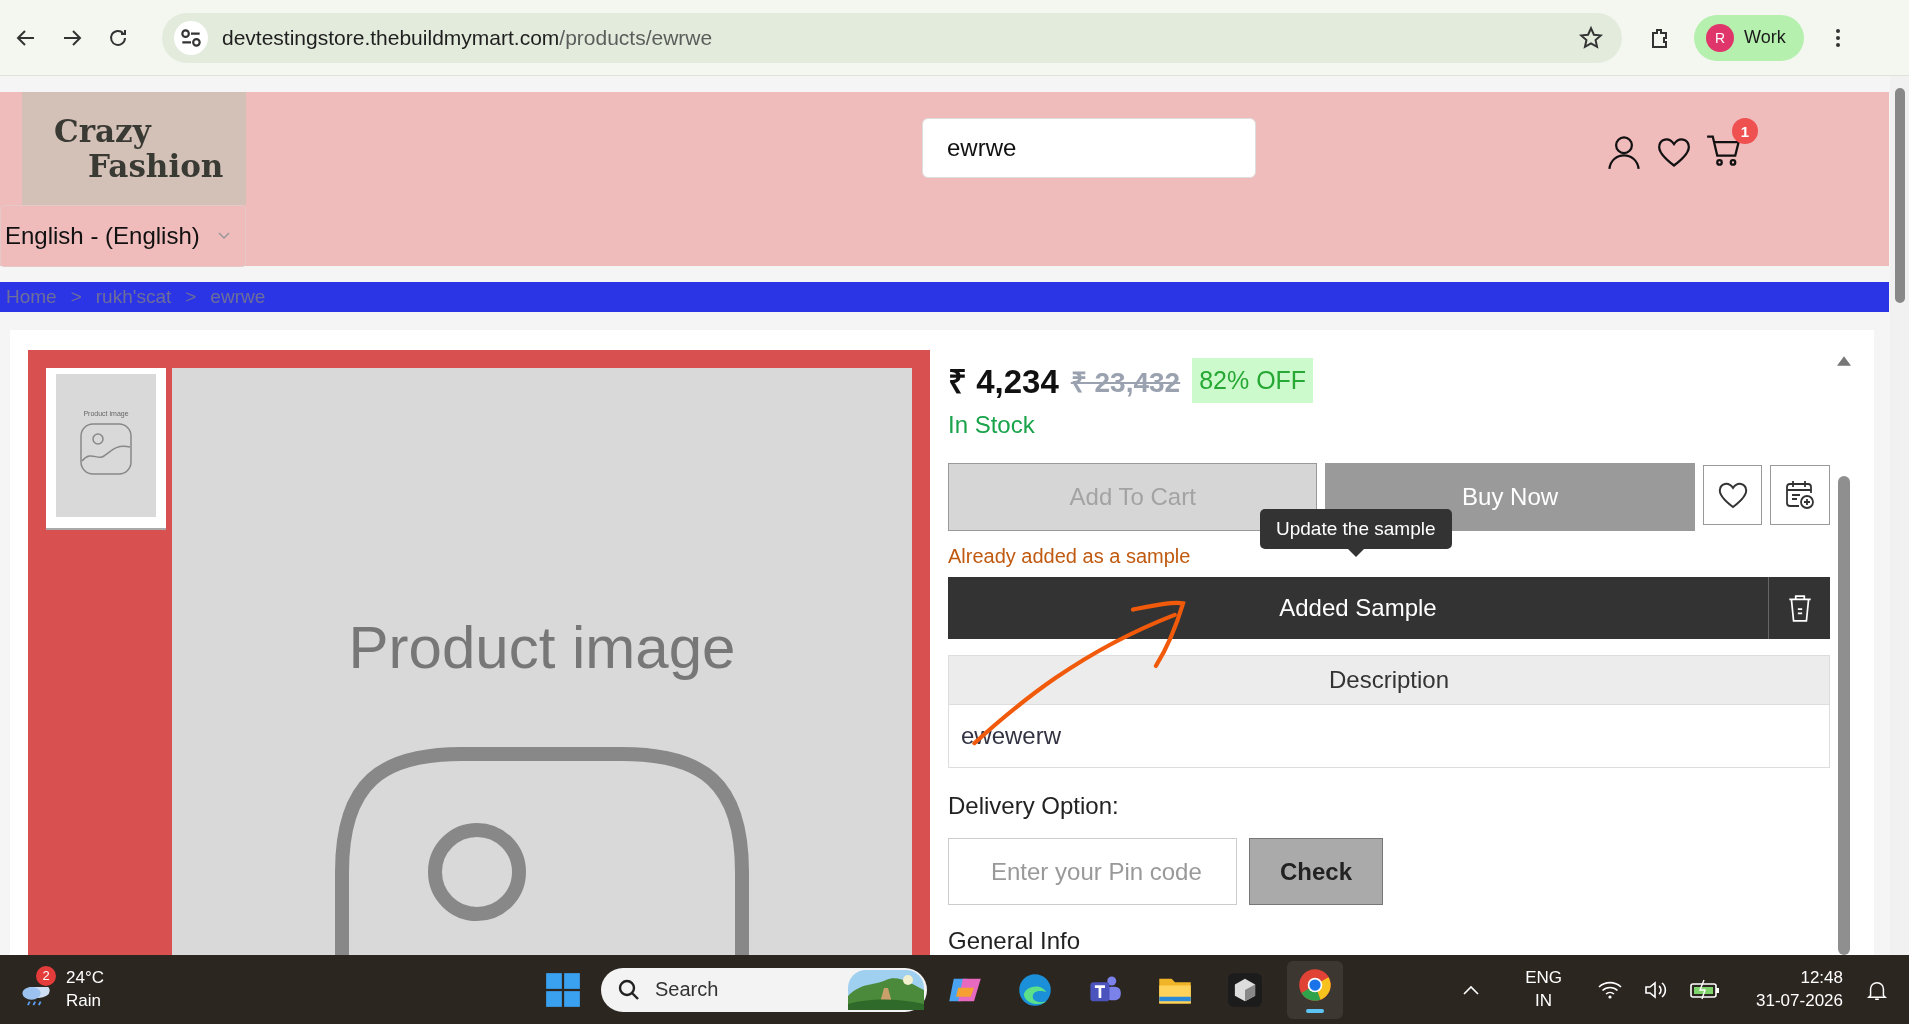 The width and height of the screenshot is (1909, 1024). What do you see at coordinates (1003, 382) in the screenshot?
I see `price: ₹ 4,234` at bounding box center [1003, 382].